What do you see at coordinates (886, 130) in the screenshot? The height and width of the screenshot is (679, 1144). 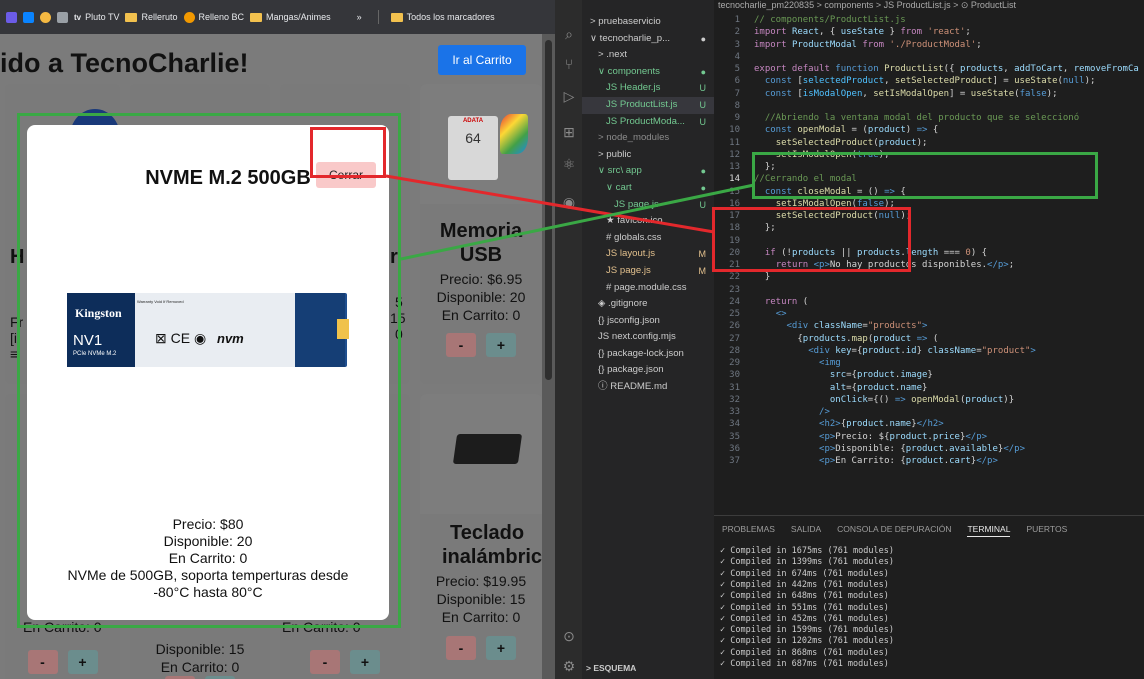 I see `code-token: product` at bounding box center [886, 130].